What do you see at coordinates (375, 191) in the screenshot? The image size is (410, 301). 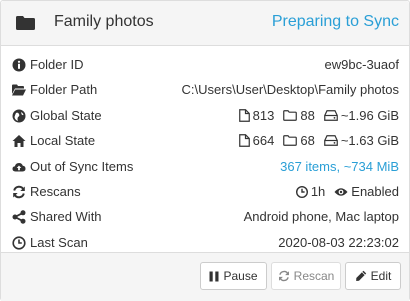 I see `watch-status-value: Enabled` at bounding box center [375, 191].